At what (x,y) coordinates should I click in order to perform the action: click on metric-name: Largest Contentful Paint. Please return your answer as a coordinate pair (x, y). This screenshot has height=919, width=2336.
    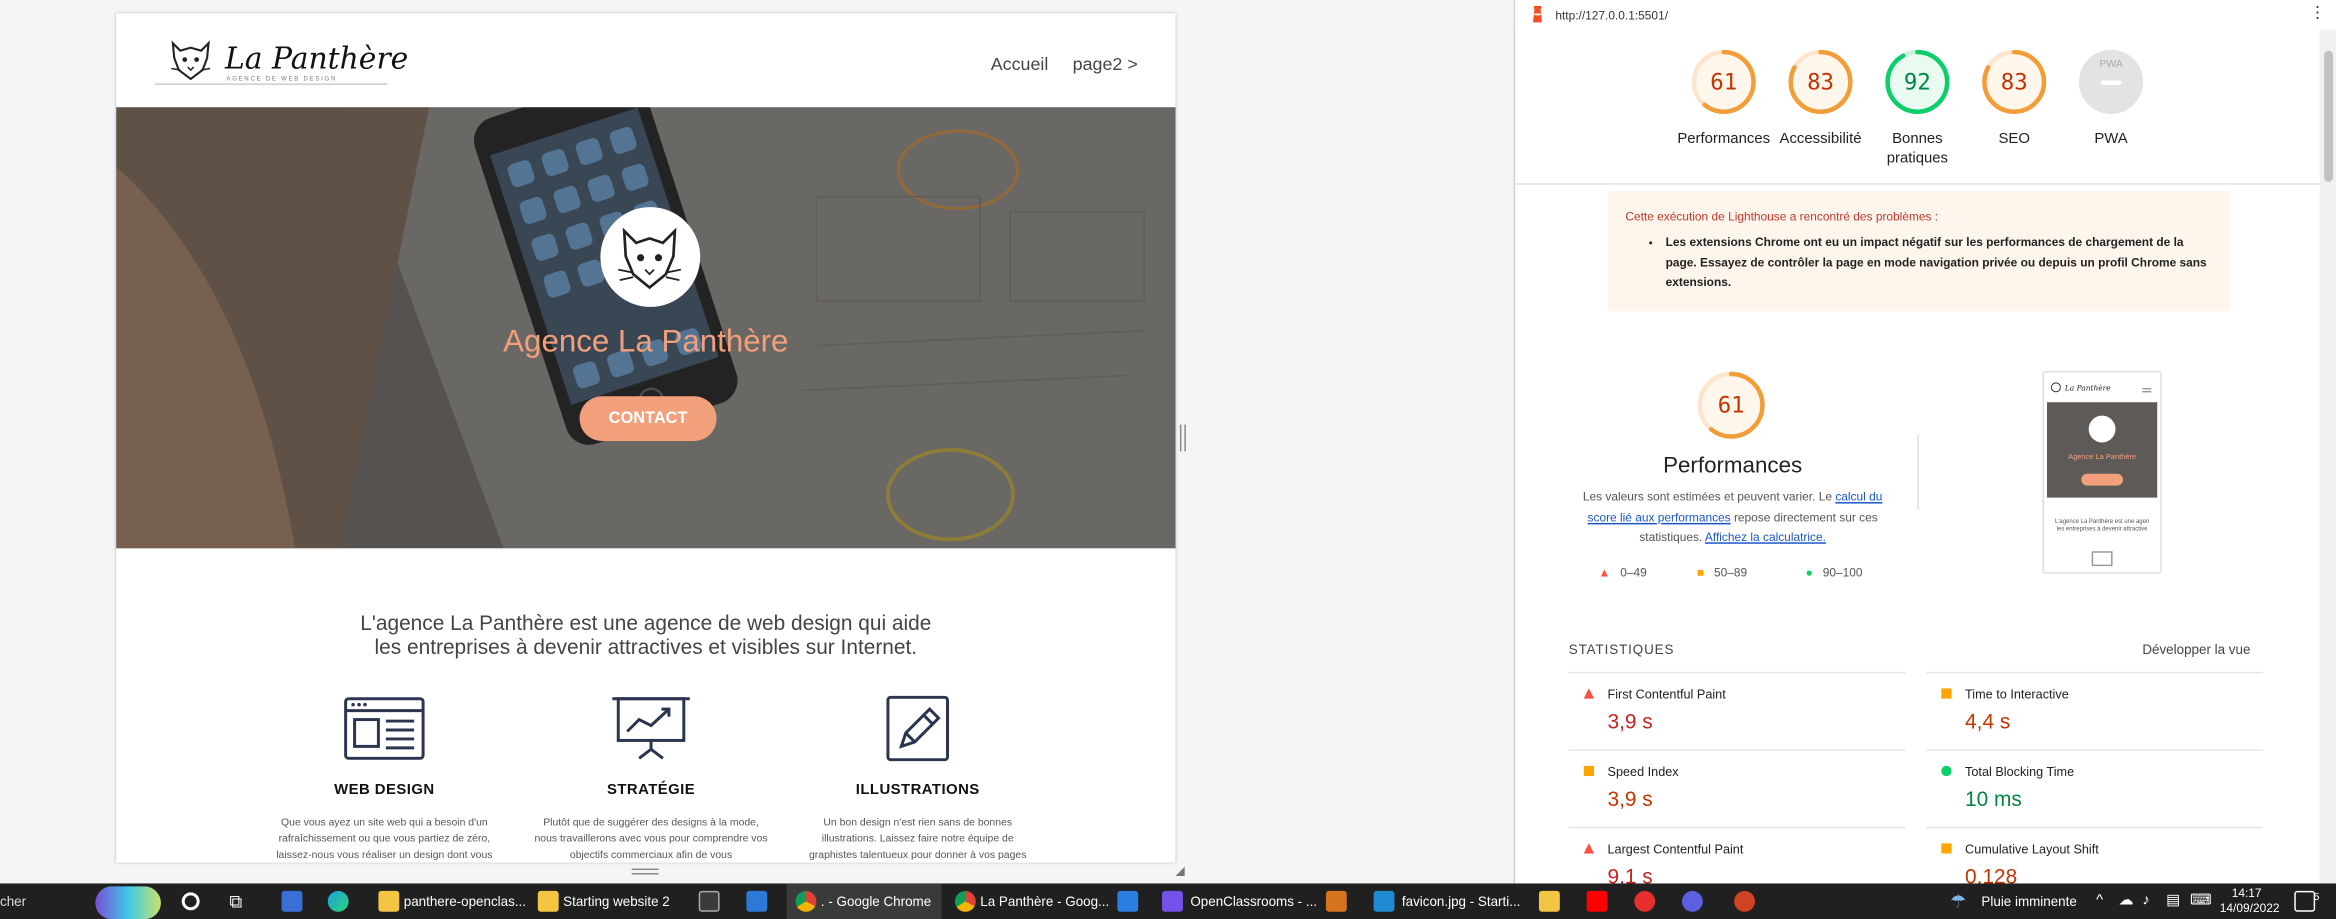
    Looking at the image, I should click on (1675, 849).